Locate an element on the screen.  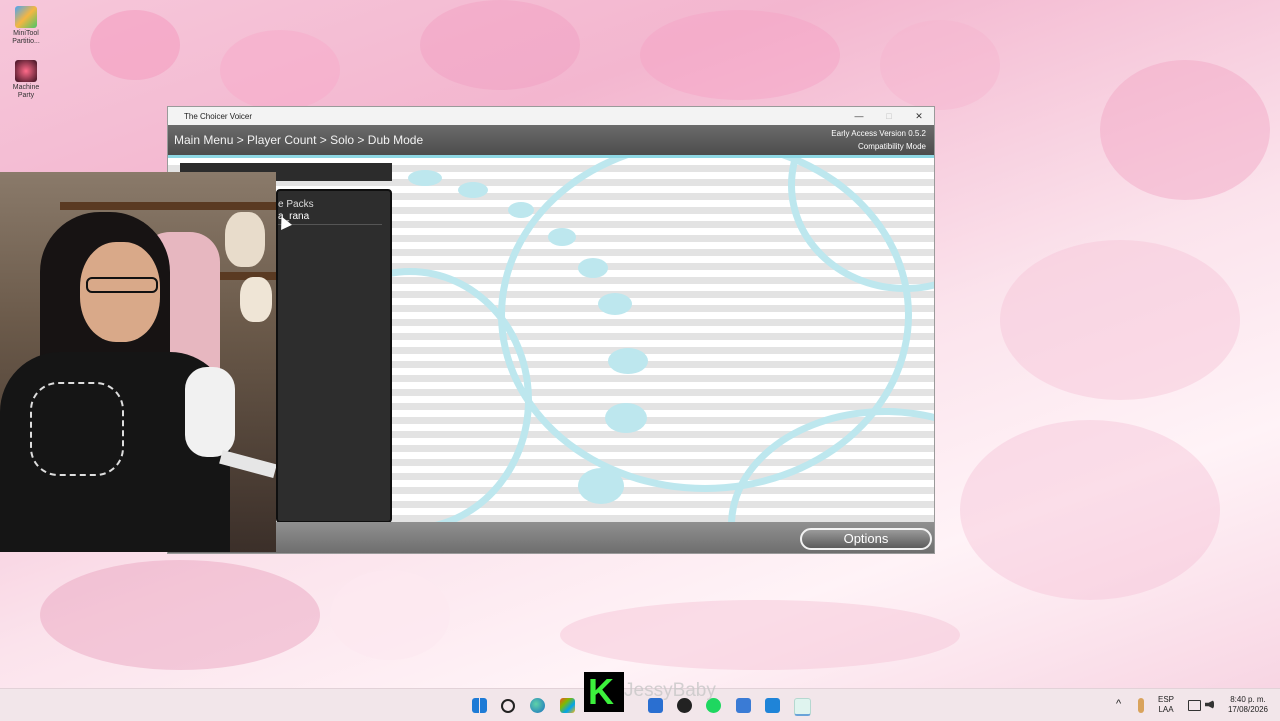
streamer-name: JessyBaby is located at coordinates (670, 690).